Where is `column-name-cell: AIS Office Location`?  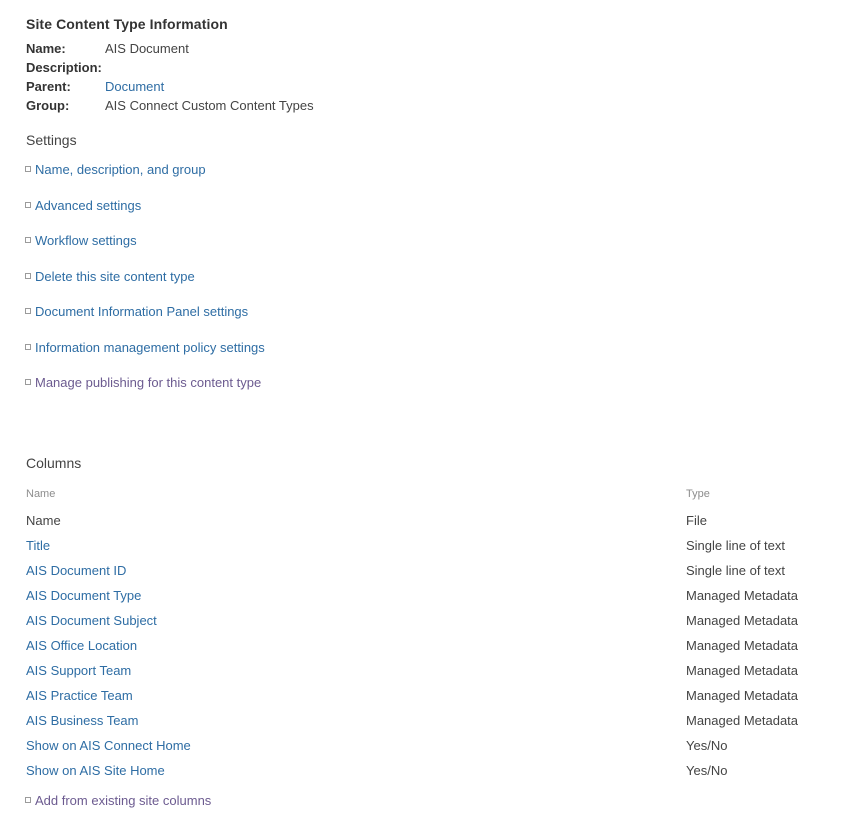
column-name-cell: AIS Office Location is located at coordinates (356, 645).